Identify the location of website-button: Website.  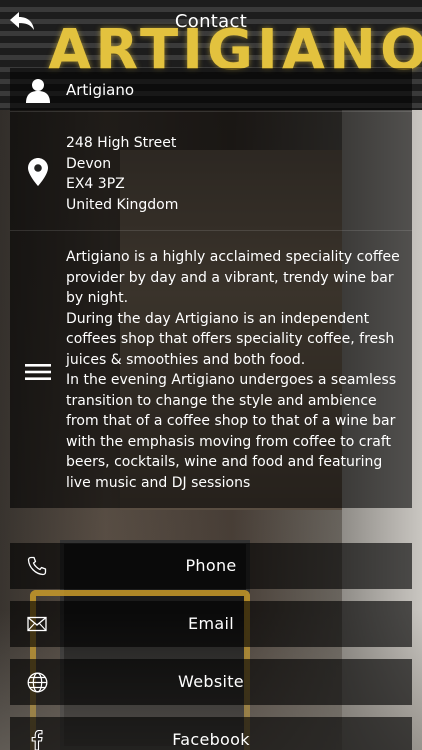
(211, 682).